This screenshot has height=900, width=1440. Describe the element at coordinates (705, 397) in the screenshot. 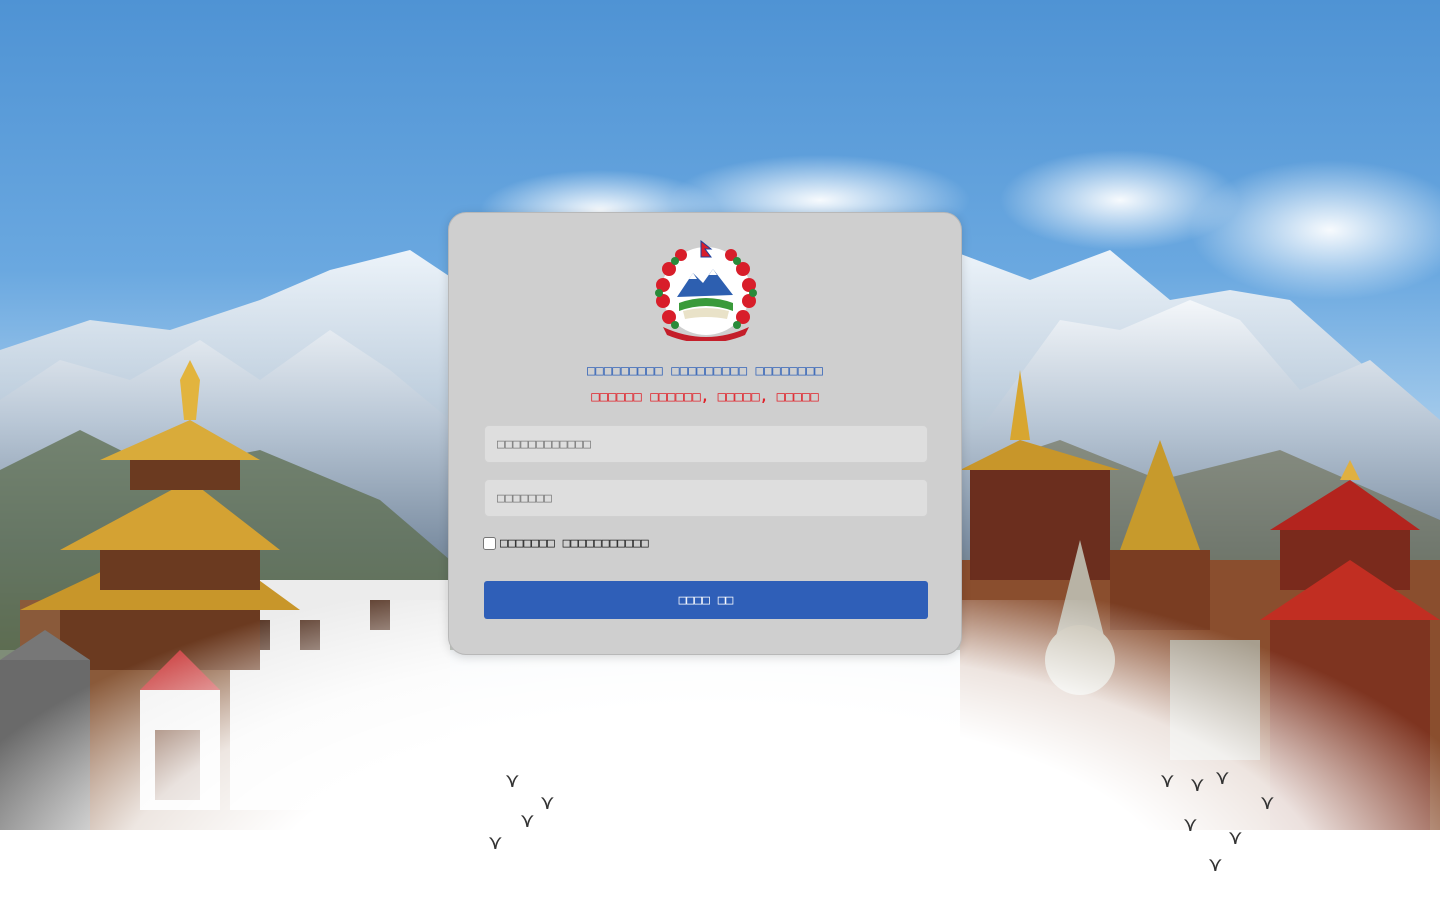

I see `office-subtitle: □□□□□□ □□□□□□, □□□□□, □□□□□` at that location.